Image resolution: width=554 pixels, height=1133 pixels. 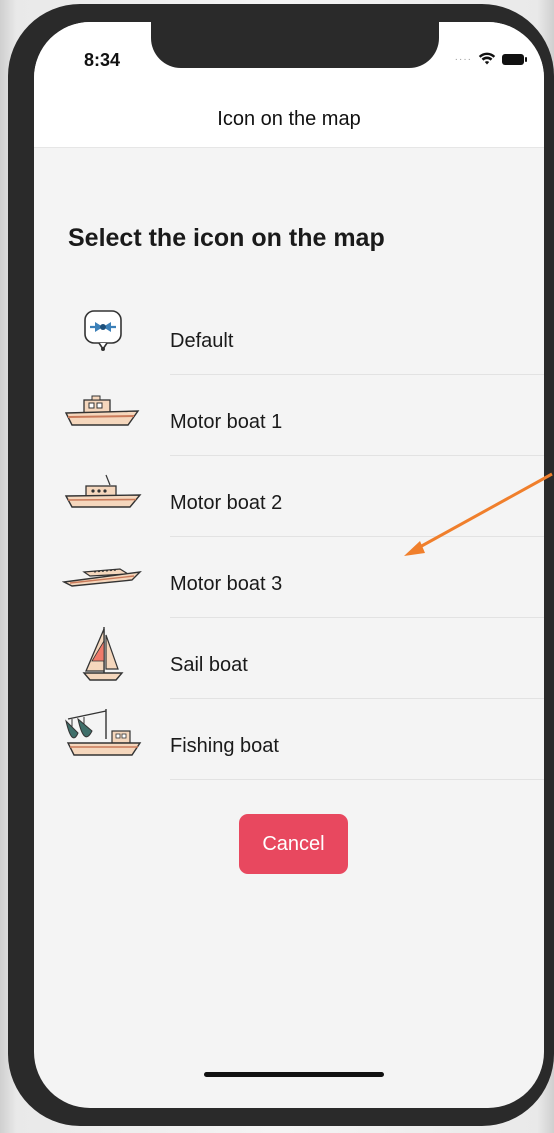 I want to click on option-motor-boat-1: Motor boat 1, so click(x=289, y=415).